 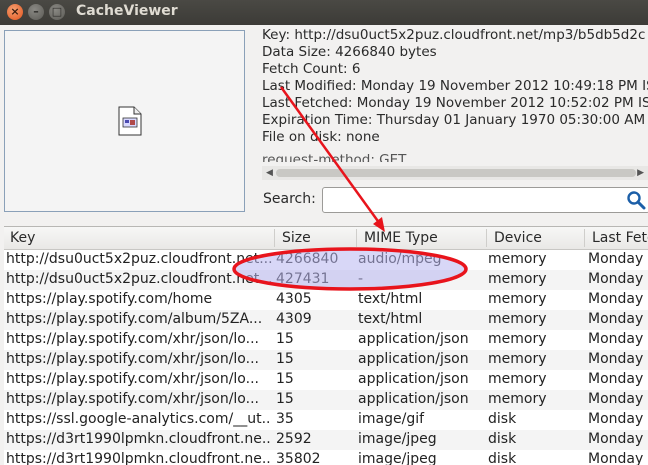 I want to click on cell-mime-type: image/gif, so click(x=391, y=419).